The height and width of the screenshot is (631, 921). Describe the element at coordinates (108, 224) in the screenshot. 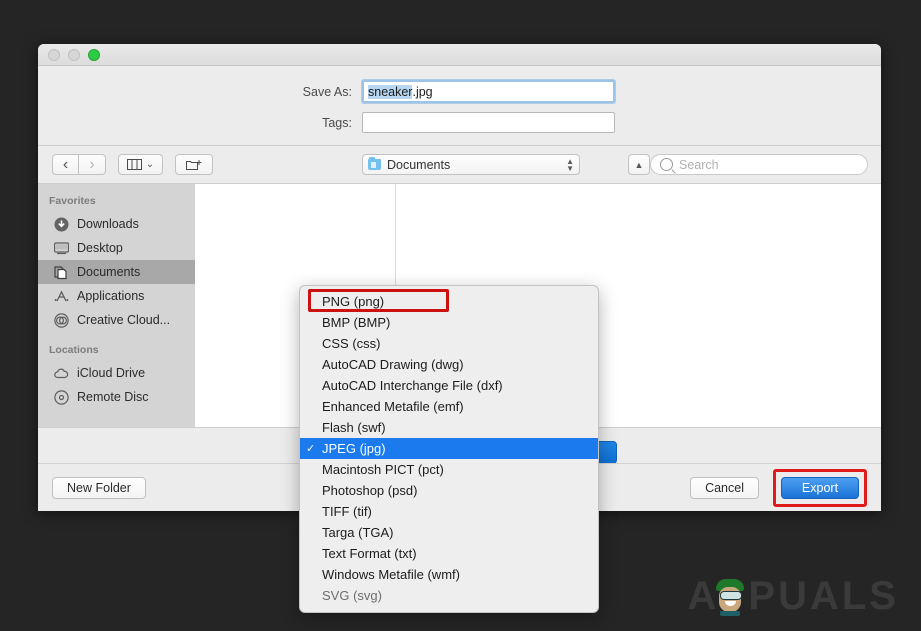

I see `sidebar-item-label: Downloads` at that location.